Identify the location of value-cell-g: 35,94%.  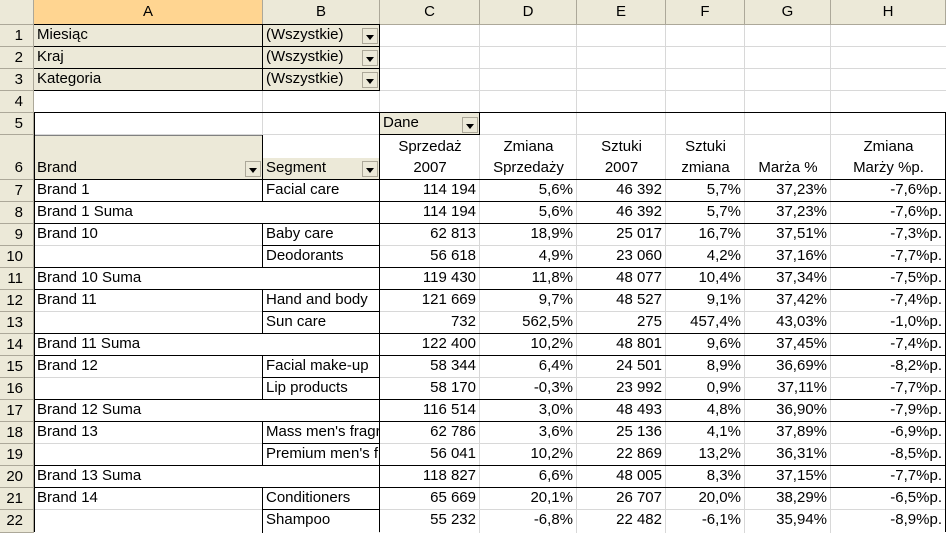
(788, 521).